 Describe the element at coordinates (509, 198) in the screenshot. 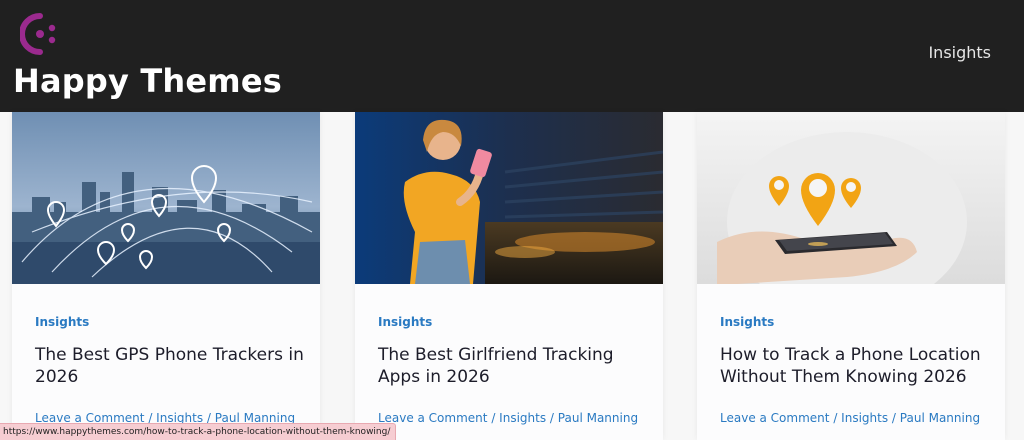

I see `post-thumbnail-woman-phone` at that location.